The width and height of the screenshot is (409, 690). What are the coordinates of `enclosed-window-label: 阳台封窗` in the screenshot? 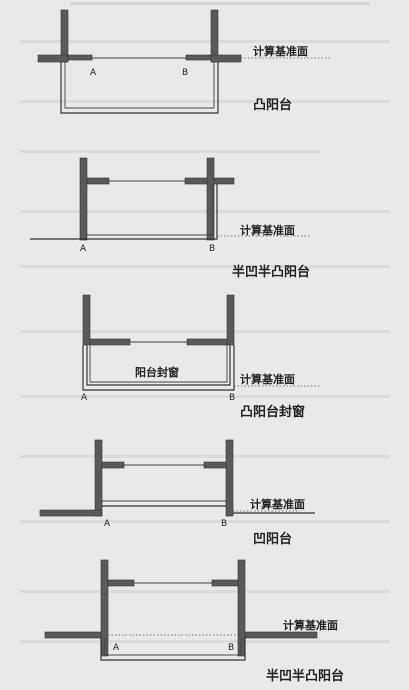 It's located at (157, 372).